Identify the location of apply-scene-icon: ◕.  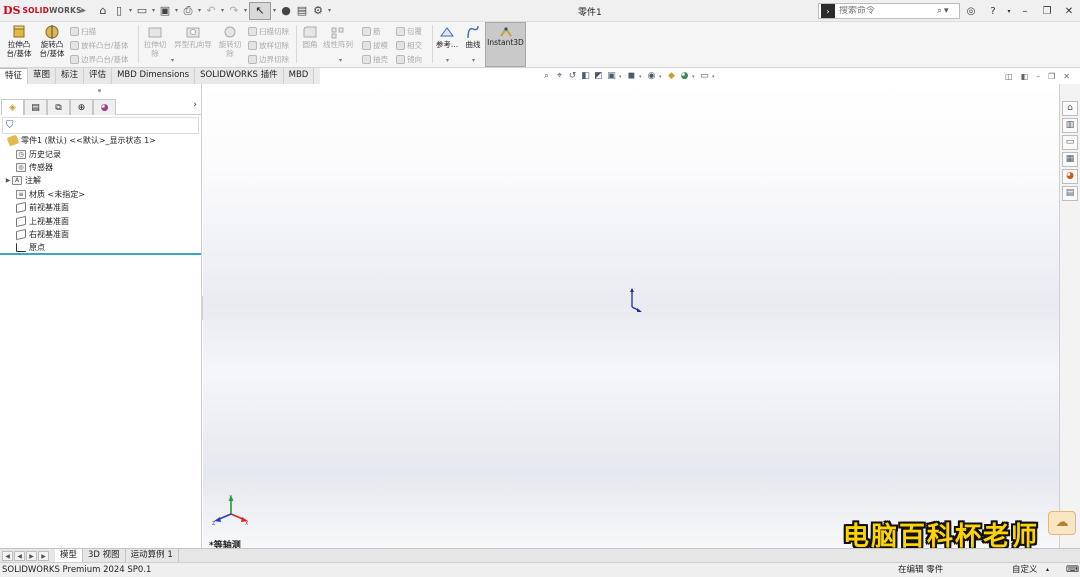
(684, 76).